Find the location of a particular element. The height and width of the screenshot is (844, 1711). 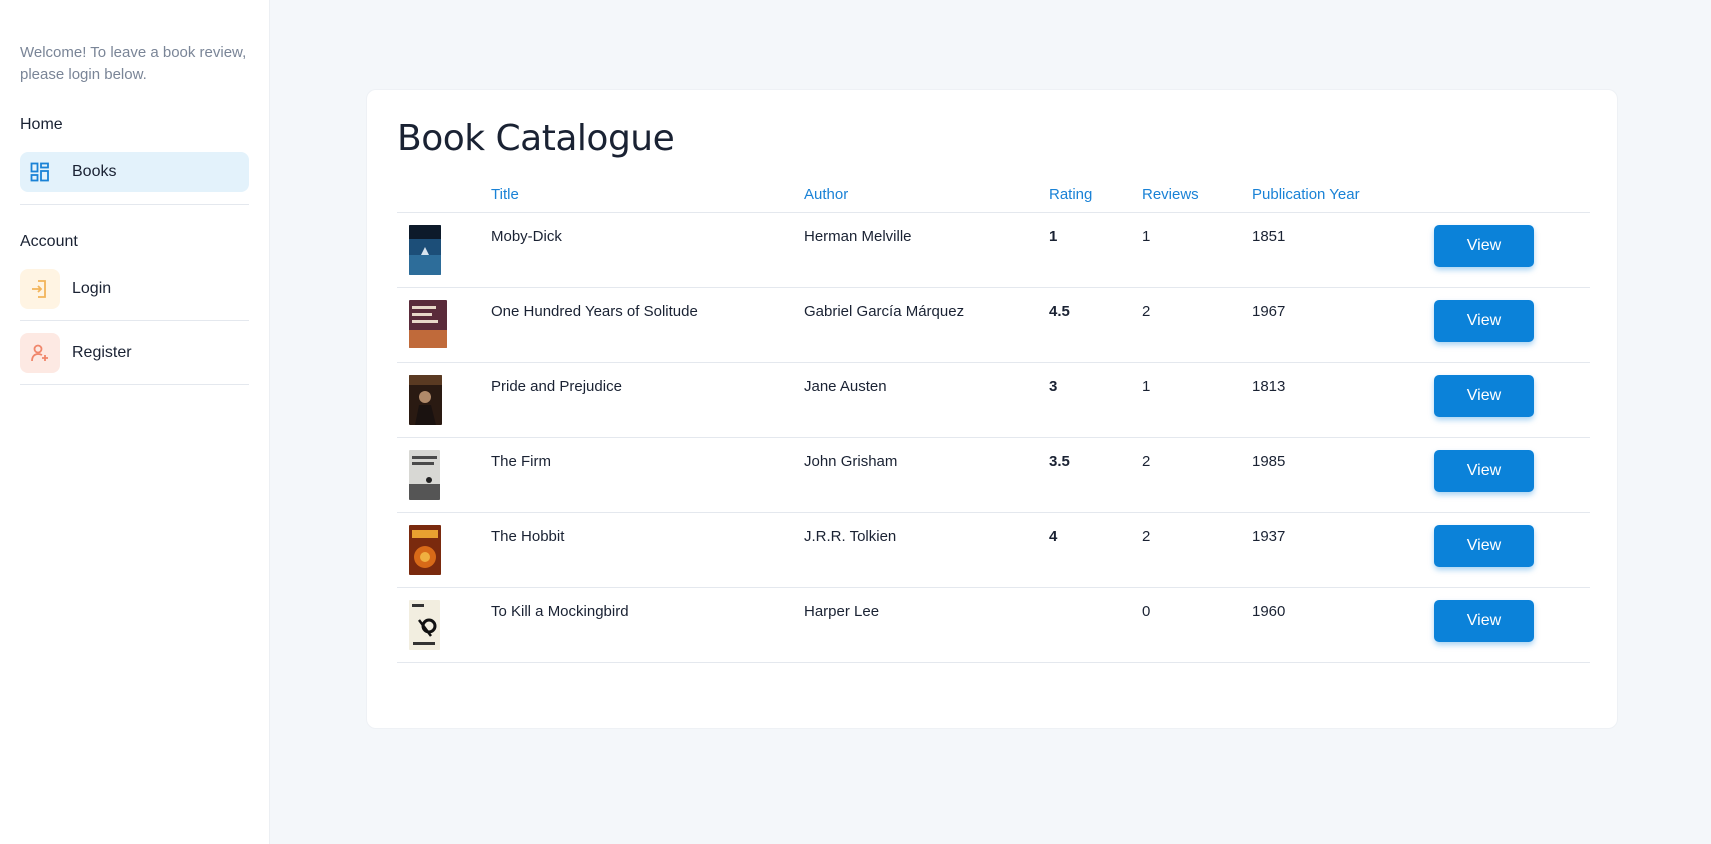

book-year: 1960 is located at coordinates (1343, 625).